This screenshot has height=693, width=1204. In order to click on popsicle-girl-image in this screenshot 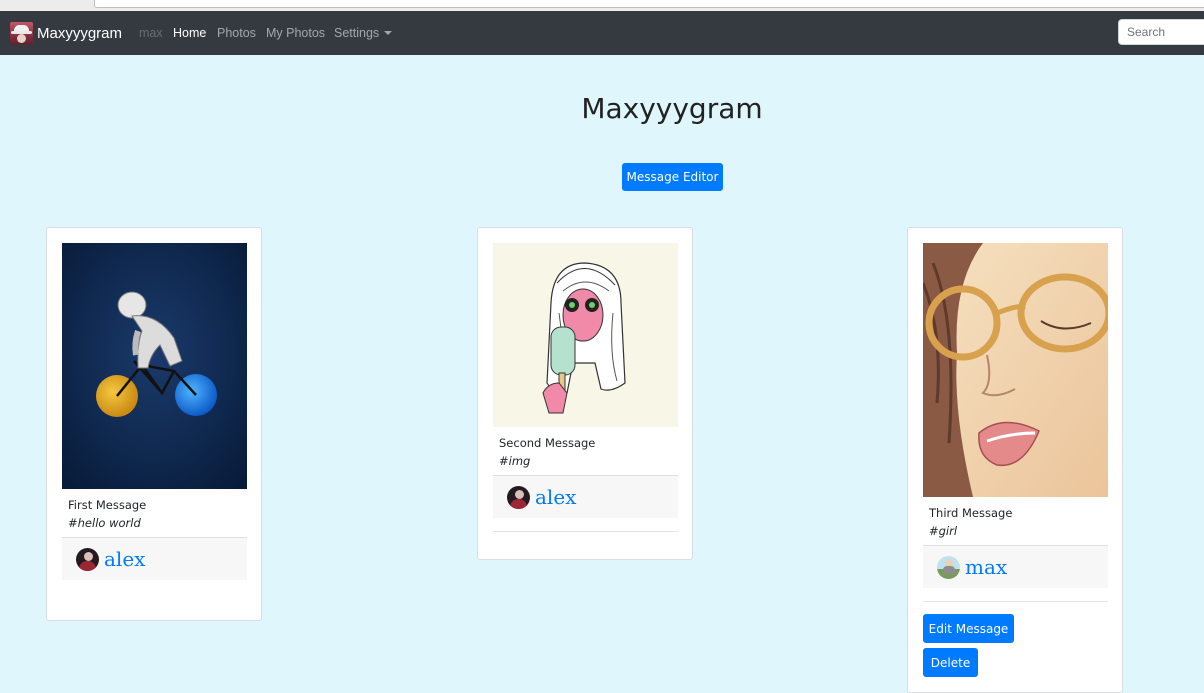, I will do `click(585, 335)`.